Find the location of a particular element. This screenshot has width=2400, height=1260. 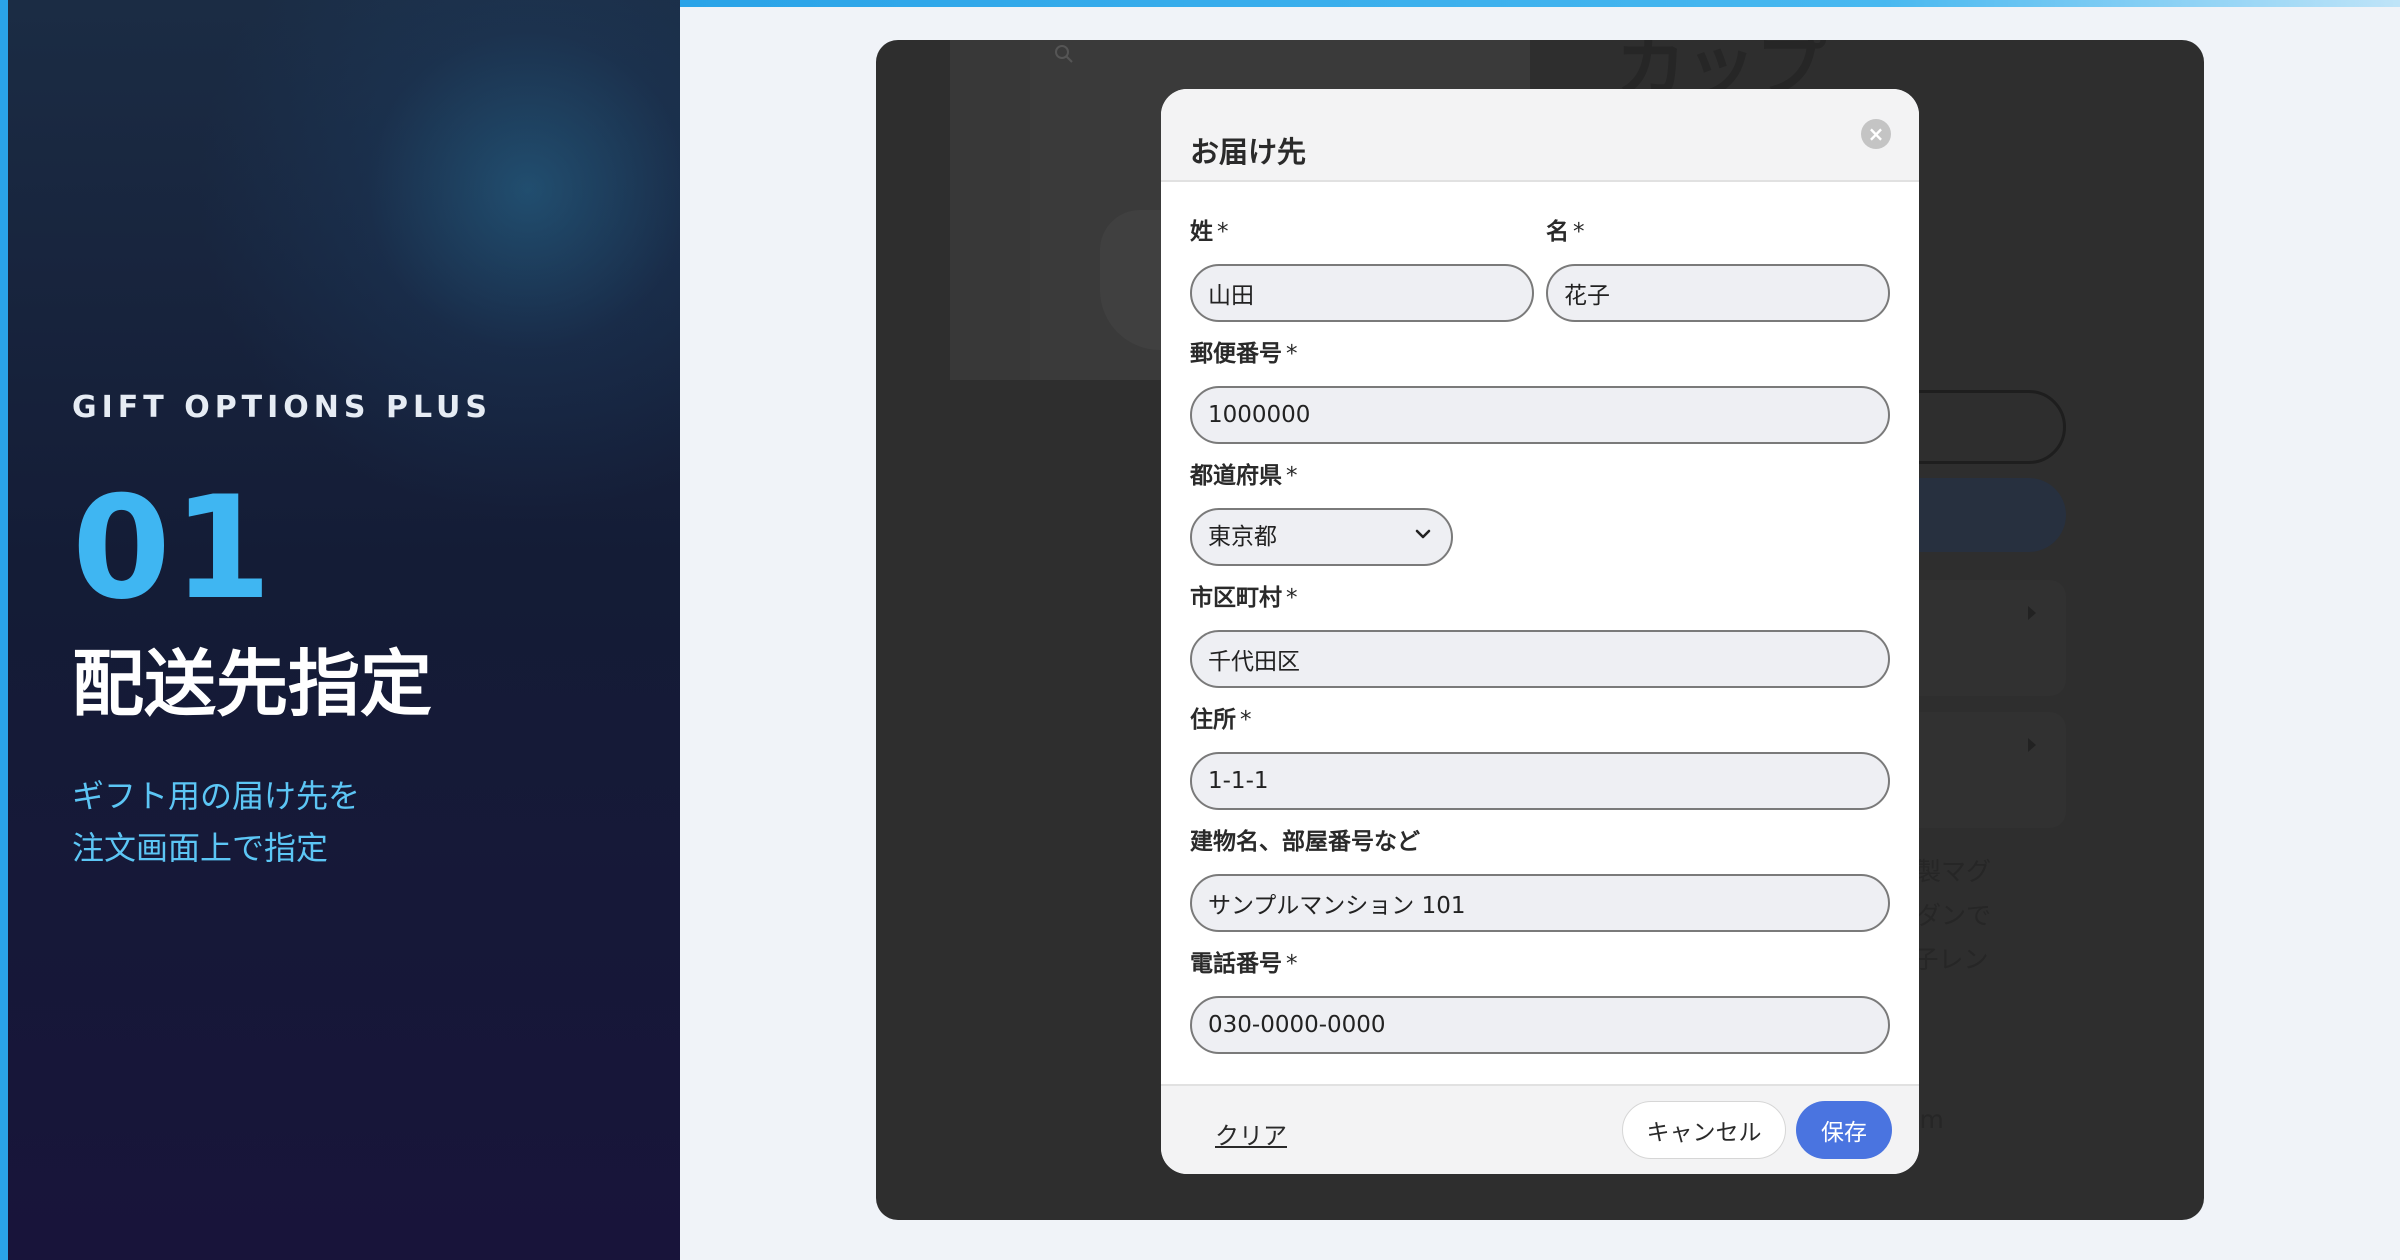

promo-title: 配送先指定 is located at coordinates (252, 684).